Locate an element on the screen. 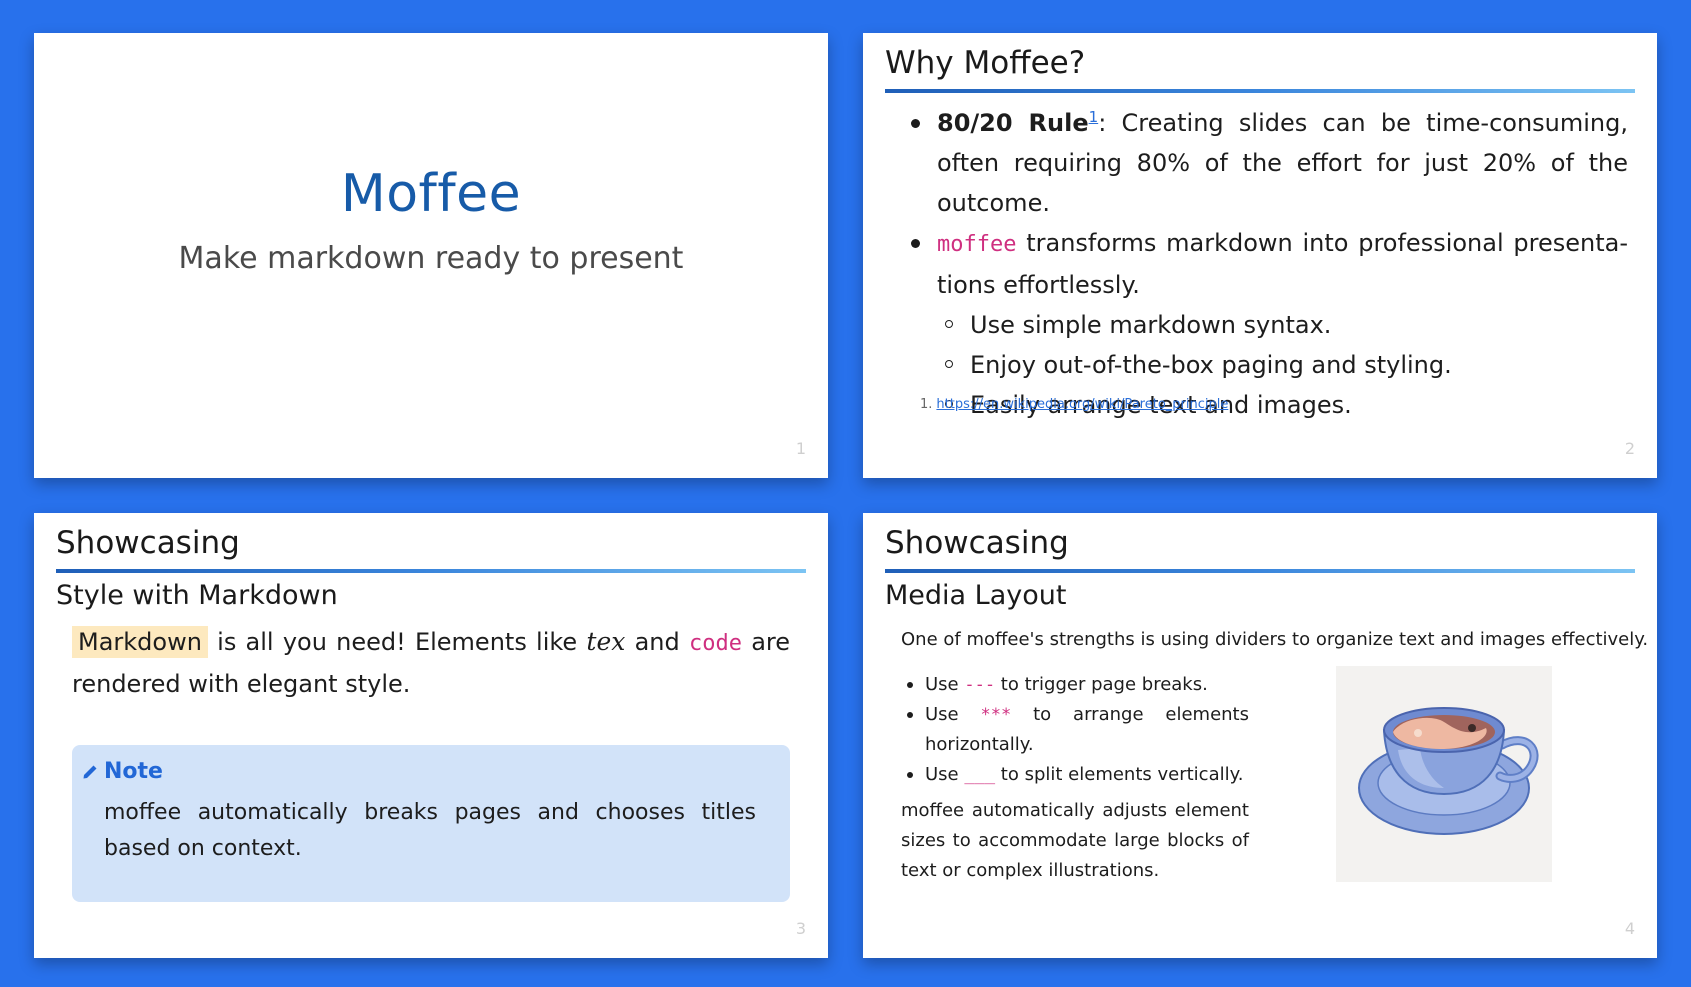 Image resolution: width=1691 pixels, height=987 pixels. footnote-reference-link: 1 is located at coordinates (1094, 117).